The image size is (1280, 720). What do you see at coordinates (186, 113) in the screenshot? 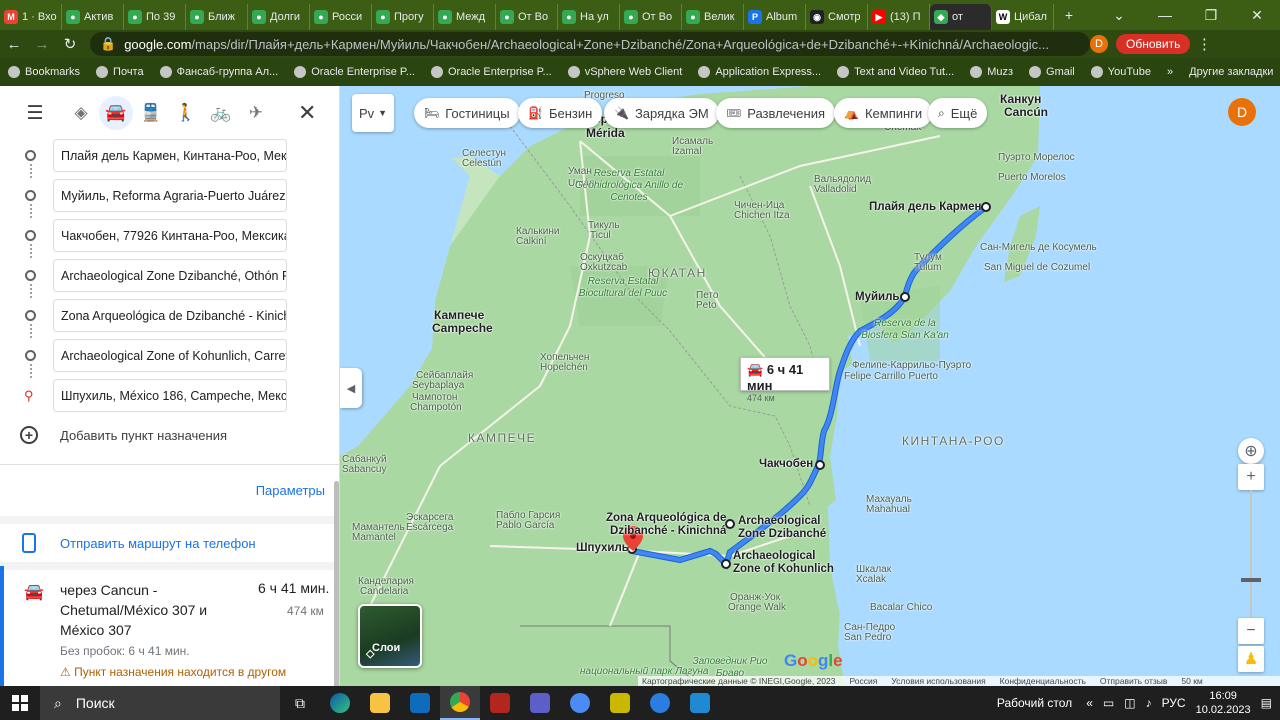
I see `walk-mode-icon: 🚶` at bounding box center [186, 113].